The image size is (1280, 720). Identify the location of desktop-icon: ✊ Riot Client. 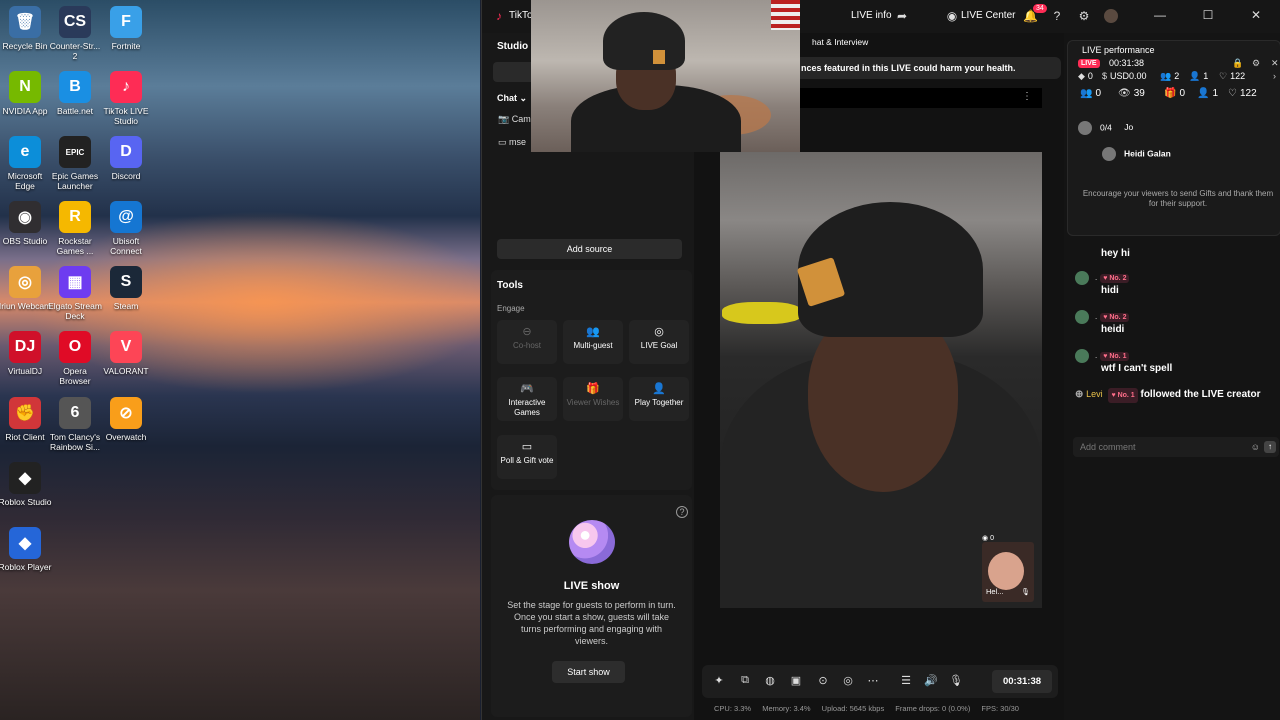
(26, 419).